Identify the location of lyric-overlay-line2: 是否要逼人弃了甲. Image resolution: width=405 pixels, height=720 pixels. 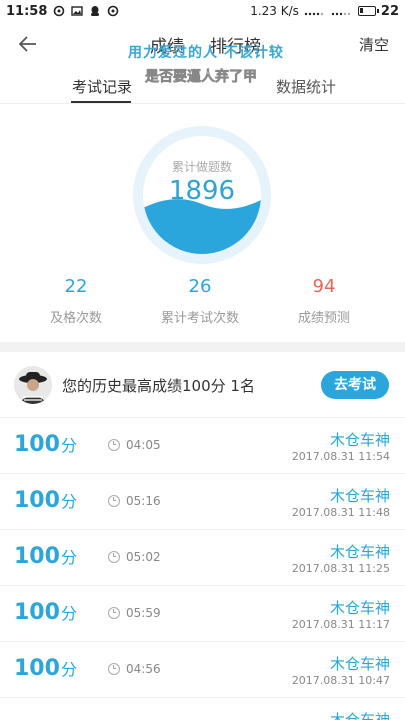
(201, 77).